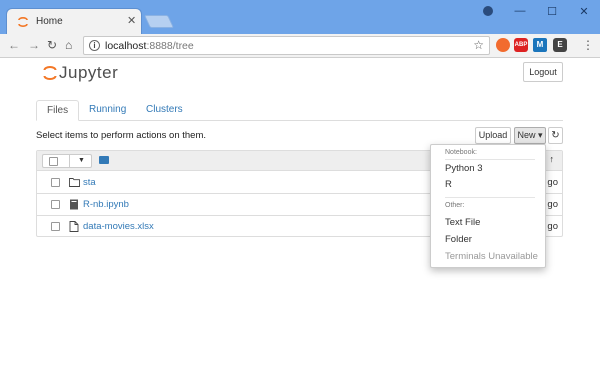 Image resolution: width=600 pixels, height=368 pixels. I want to click on row-name: sta, so click(89, 182).